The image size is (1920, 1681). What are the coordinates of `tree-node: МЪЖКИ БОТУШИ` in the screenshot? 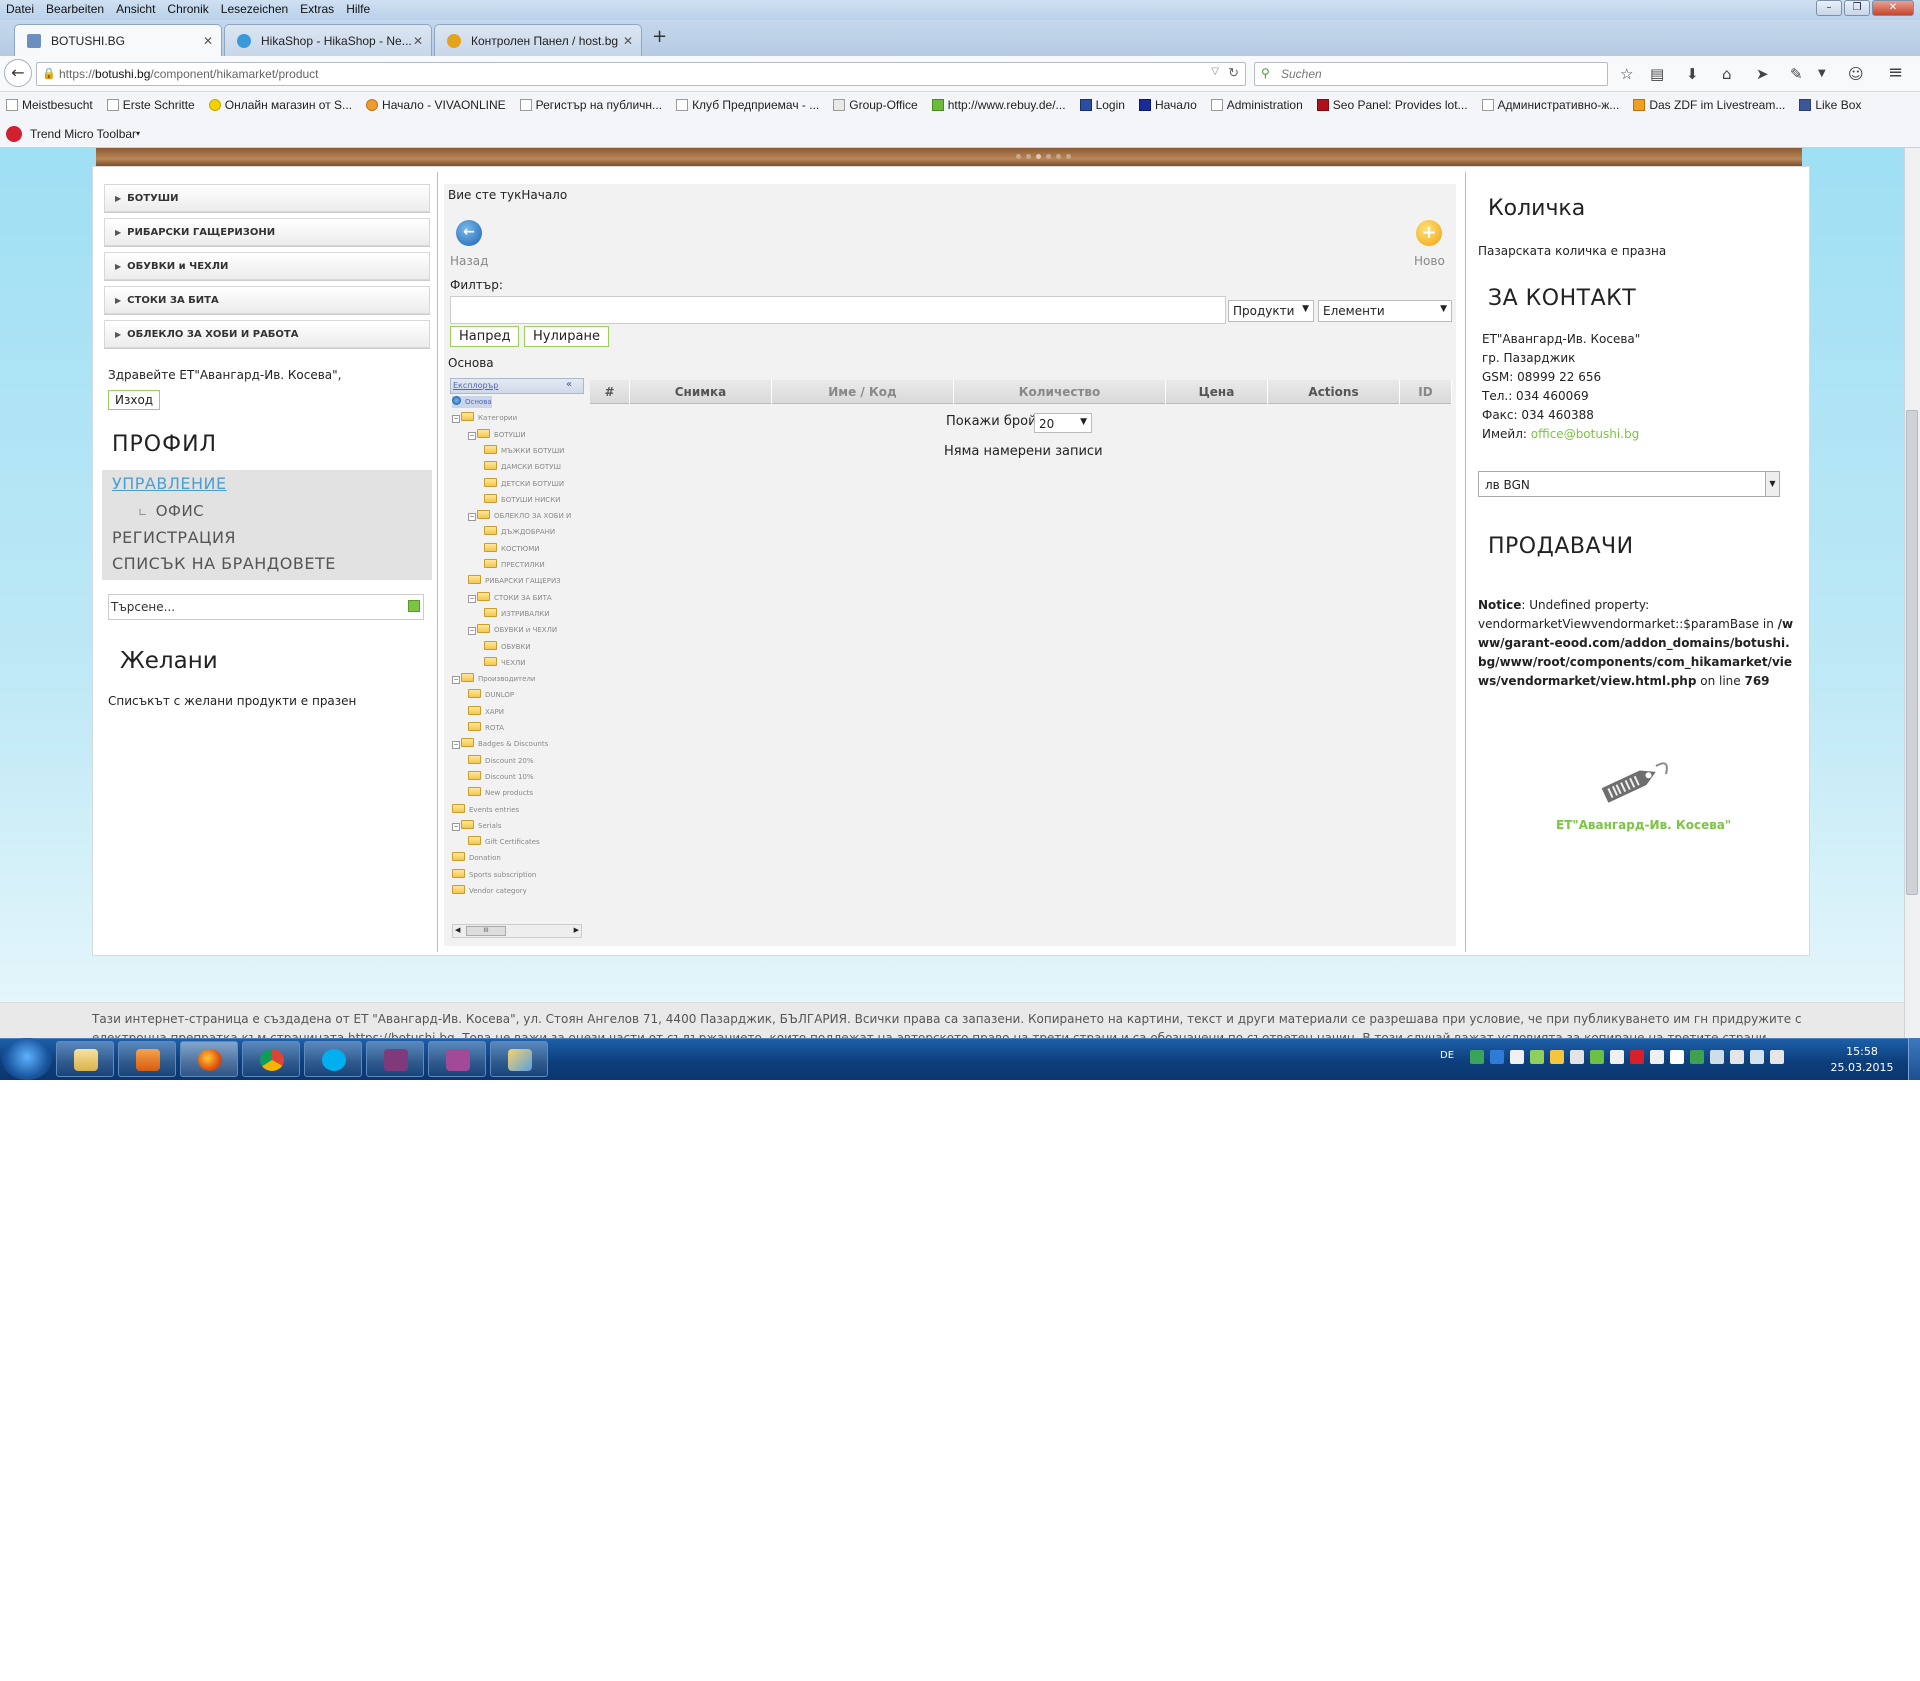 It's located at (524, 450).